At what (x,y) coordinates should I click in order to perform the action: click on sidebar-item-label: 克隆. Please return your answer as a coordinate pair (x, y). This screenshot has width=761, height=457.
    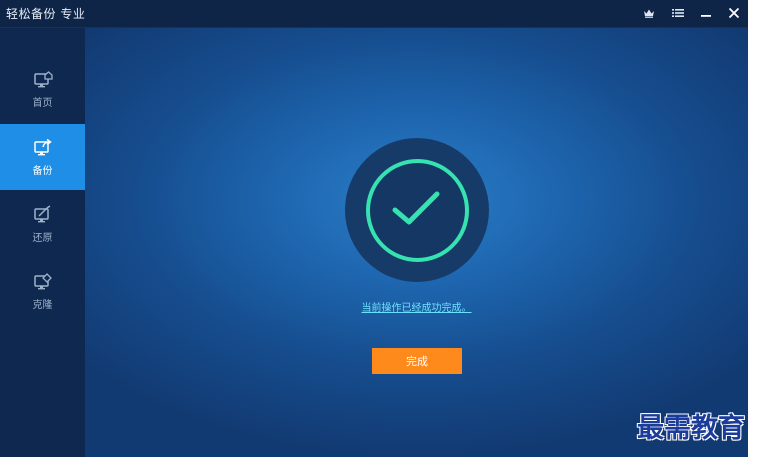
    Looking at the image, I should click on (42, 305).